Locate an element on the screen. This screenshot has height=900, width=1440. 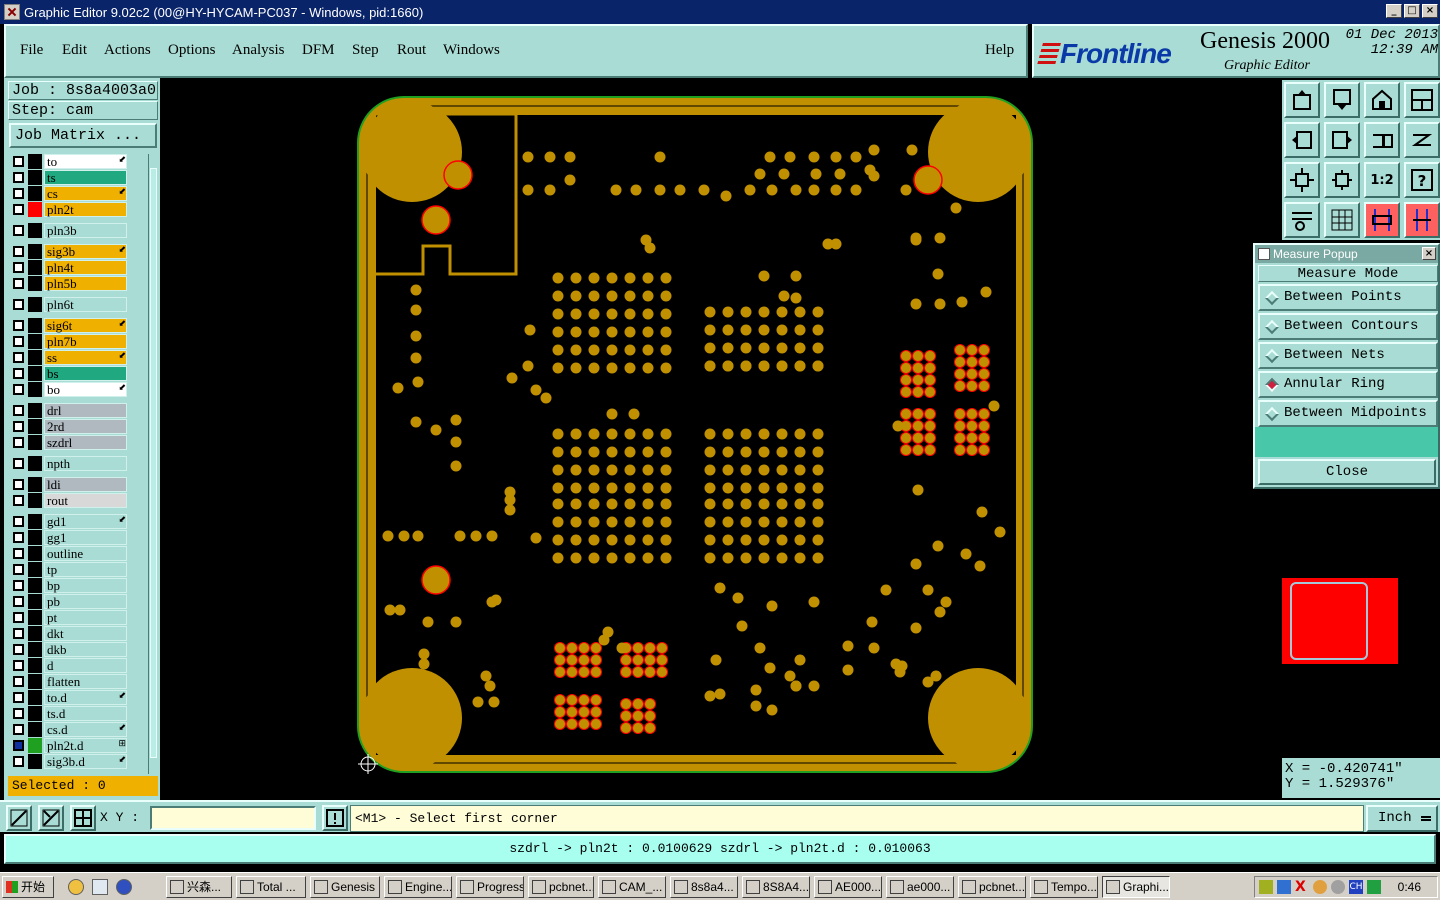
layer-name: pln3b is located at coordinates (85, 230).